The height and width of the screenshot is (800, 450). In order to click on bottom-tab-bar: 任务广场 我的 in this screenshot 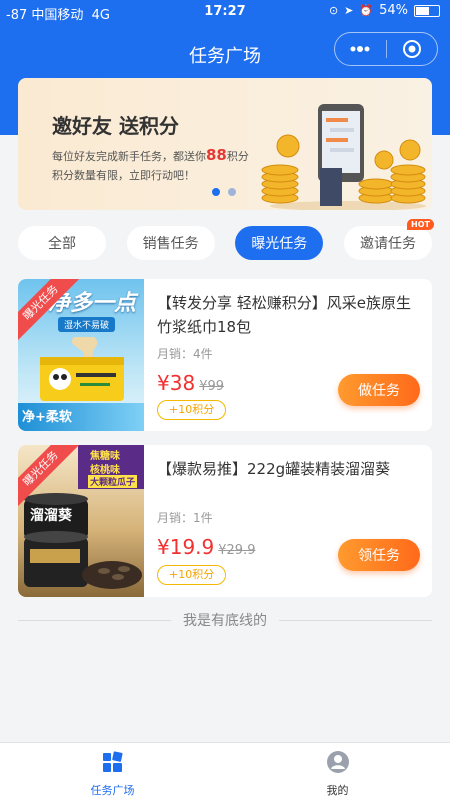, I will do `click(225, 771)`.